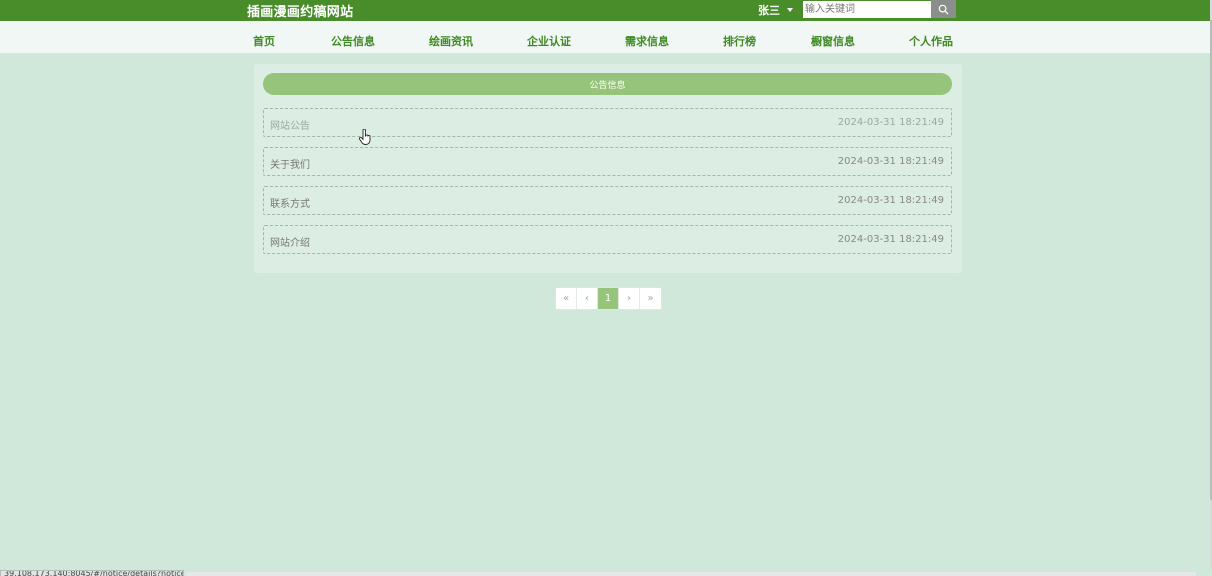  Describe the element at coordinates (607, 239) in the screenshot. I see `notice-row: 网站介绍 2024-03-31 18:21:49` at that location.